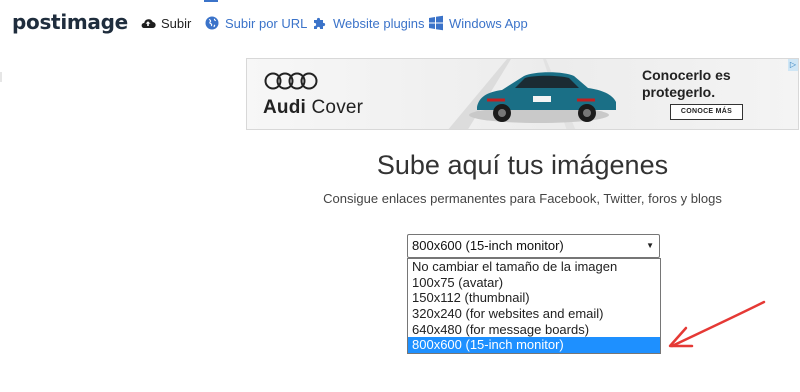  I want to click on chevron-down-icon: ▼, so click(650, 245).